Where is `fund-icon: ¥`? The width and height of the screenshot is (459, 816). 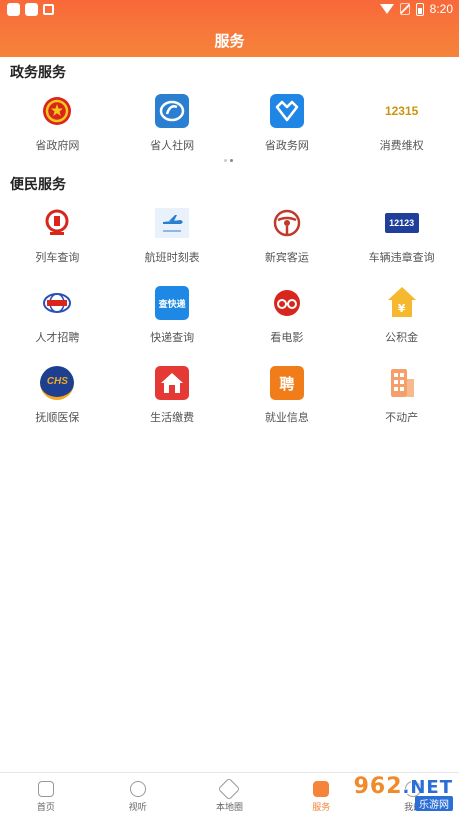 fund-icon: ¥ is located at coordinates (402, 303).